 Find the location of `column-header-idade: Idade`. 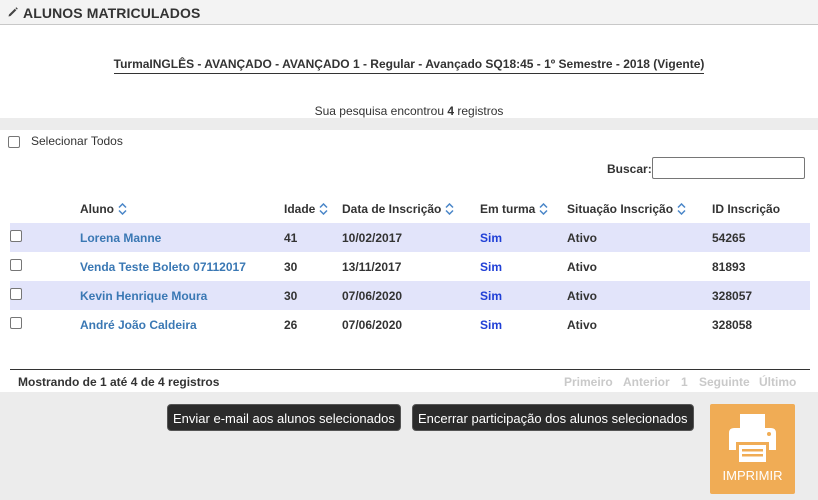

column-header-idade: Idade is located at coordinates (313, 208).